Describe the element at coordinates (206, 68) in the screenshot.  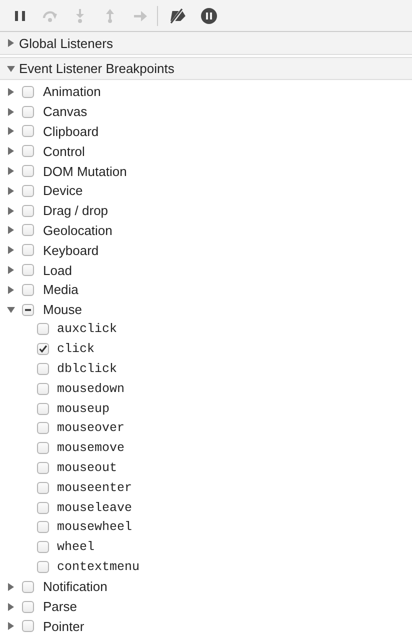
I see `section-header: Event Listener Breakpoints` at that location.